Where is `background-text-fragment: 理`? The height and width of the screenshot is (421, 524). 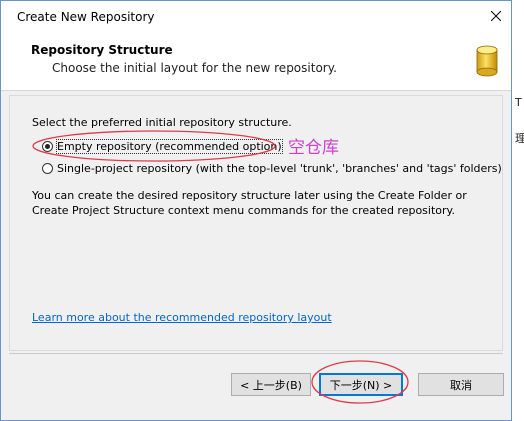 background-text-fragment: 理 is located at coordinates (519, 138).